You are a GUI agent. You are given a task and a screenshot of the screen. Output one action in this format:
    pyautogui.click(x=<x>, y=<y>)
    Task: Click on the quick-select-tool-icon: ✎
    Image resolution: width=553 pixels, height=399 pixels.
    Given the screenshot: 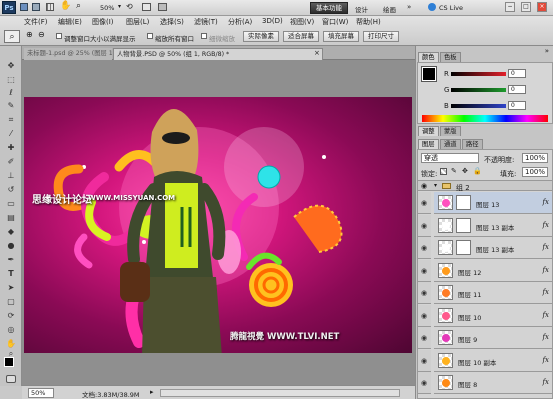 What is the action you would take?
    pyautogui.click(x=11, y=105)
    